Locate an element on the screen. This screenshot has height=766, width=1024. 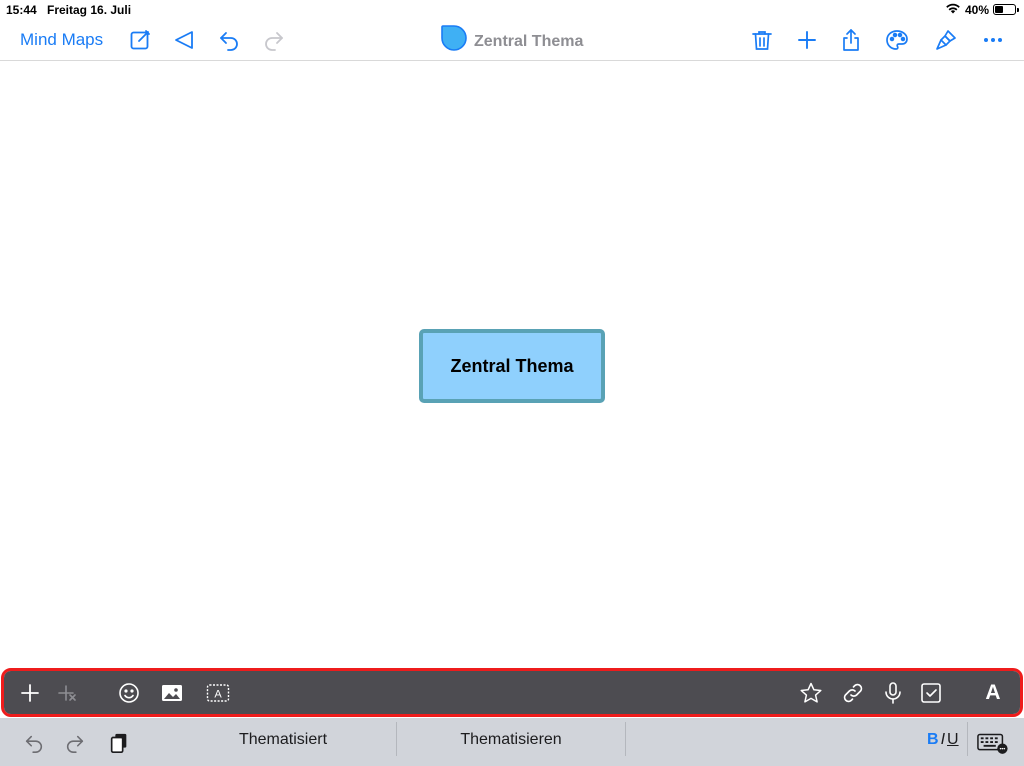
accessory-toolbar: A A is located at coordinates (512, 692).